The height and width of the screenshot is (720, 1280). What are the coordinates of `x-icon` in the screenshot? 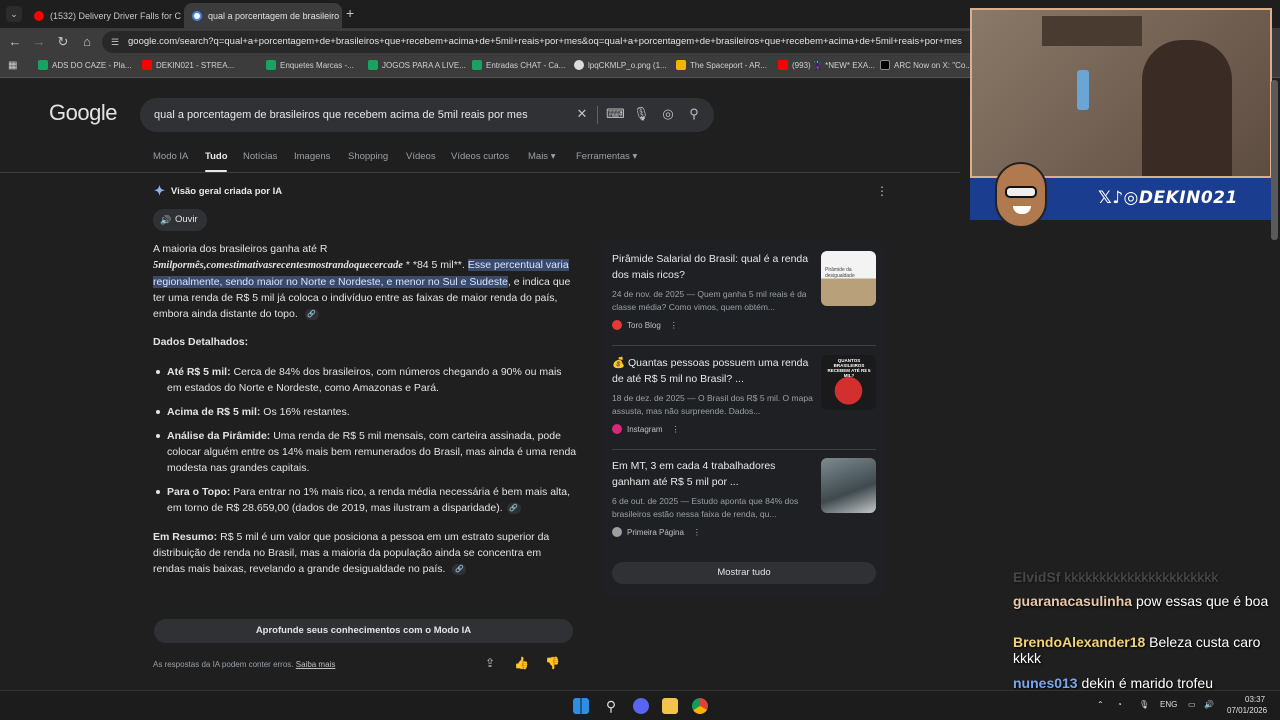 It's located at (885, 65).